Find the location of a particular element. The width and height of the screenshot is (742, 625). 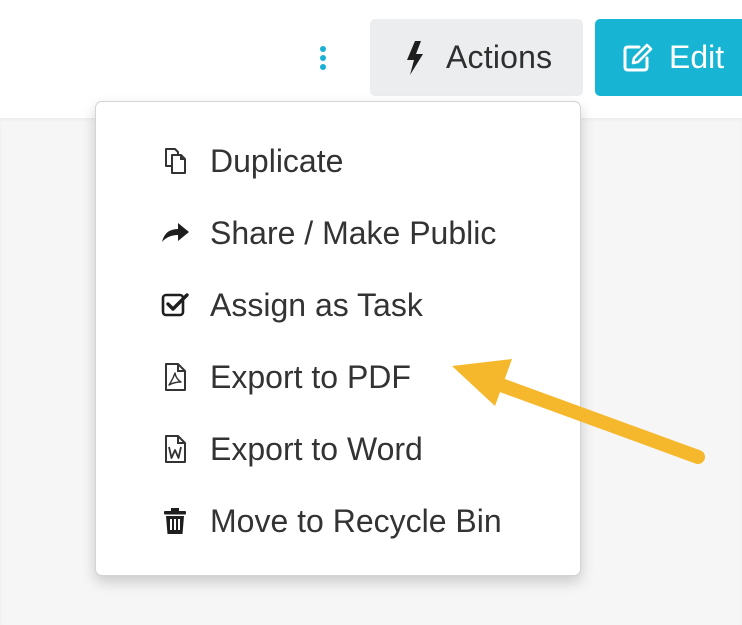

share-icon is located at coordinates (175, 233).